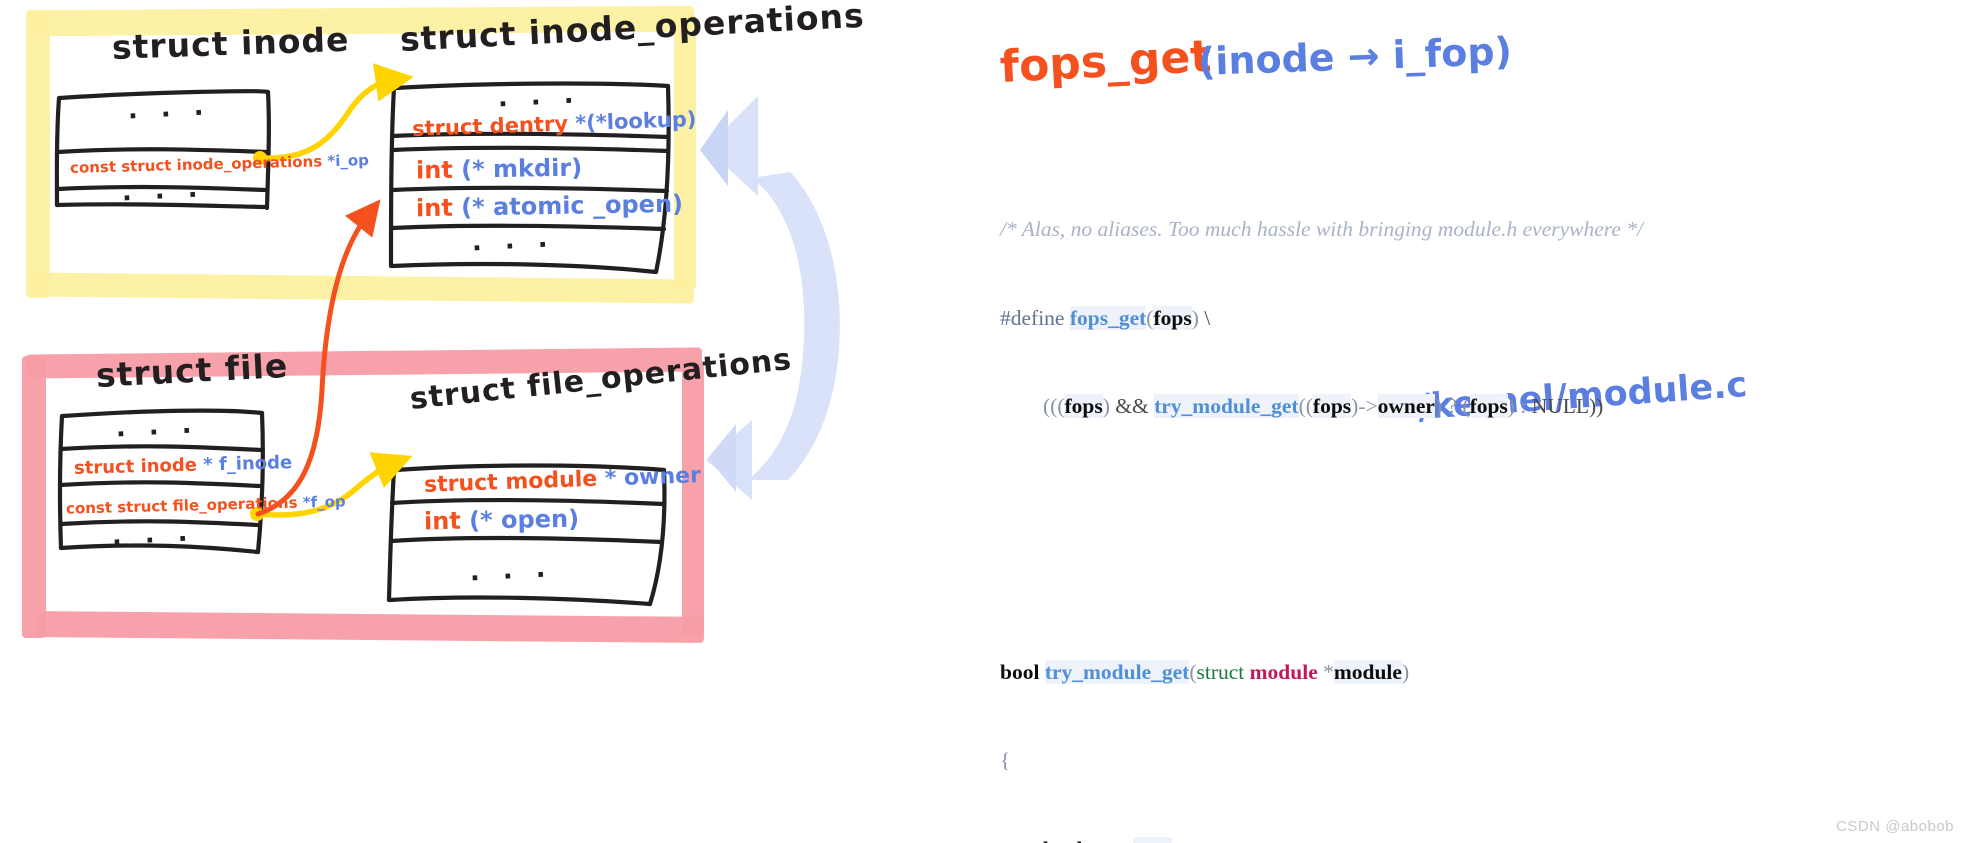 The height and width of the screenshot is (843, 1968). Describe the element at coordinates (135, 466) in the screenshot. I see `field-type: struct inode` at that location.